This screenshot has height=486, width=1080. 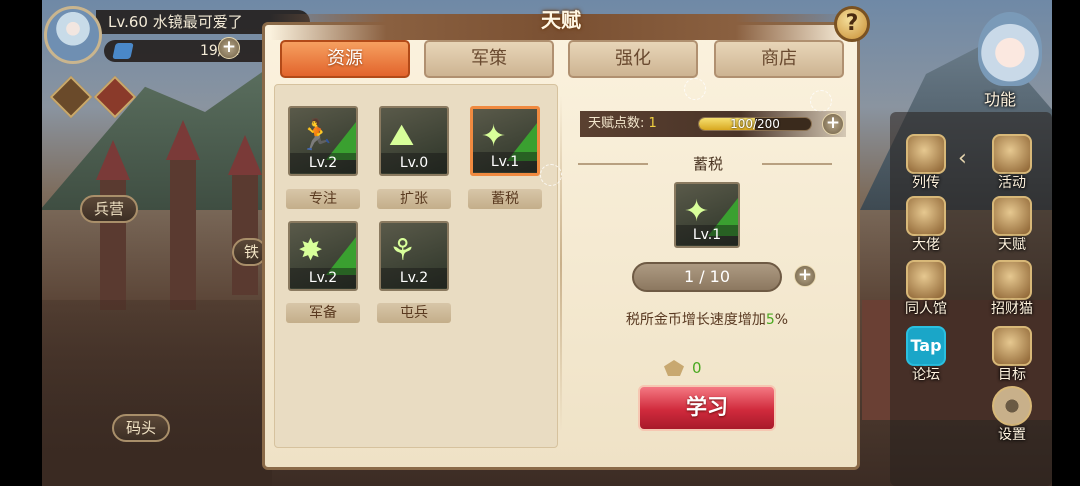 What do you see at coordinates (414, 199) in the screenshot?
I see `skill-label: 扩张` at bounding box center [414, 199].